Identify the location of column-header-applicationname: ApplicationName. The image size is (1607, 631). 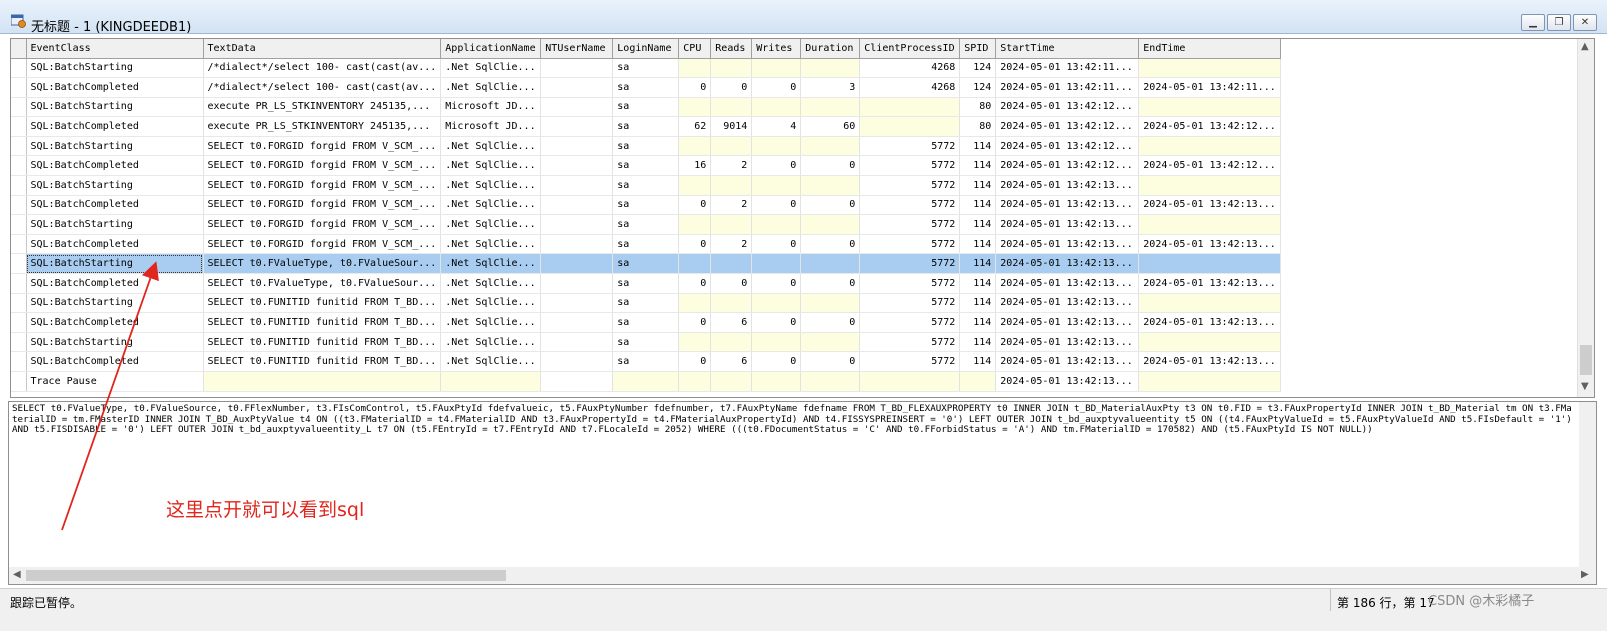
(491, 49).